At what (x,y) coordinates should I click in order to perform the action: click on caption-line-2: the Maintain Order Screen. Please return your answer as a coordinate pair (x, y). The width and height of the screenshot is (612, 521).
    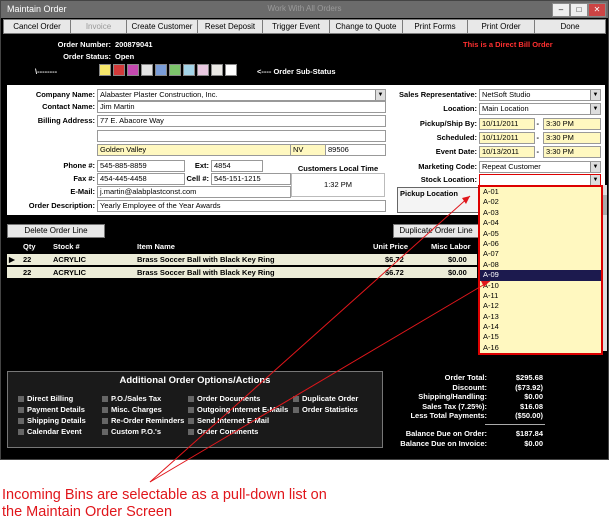
    Looking at the image, I should click on (87, 512).